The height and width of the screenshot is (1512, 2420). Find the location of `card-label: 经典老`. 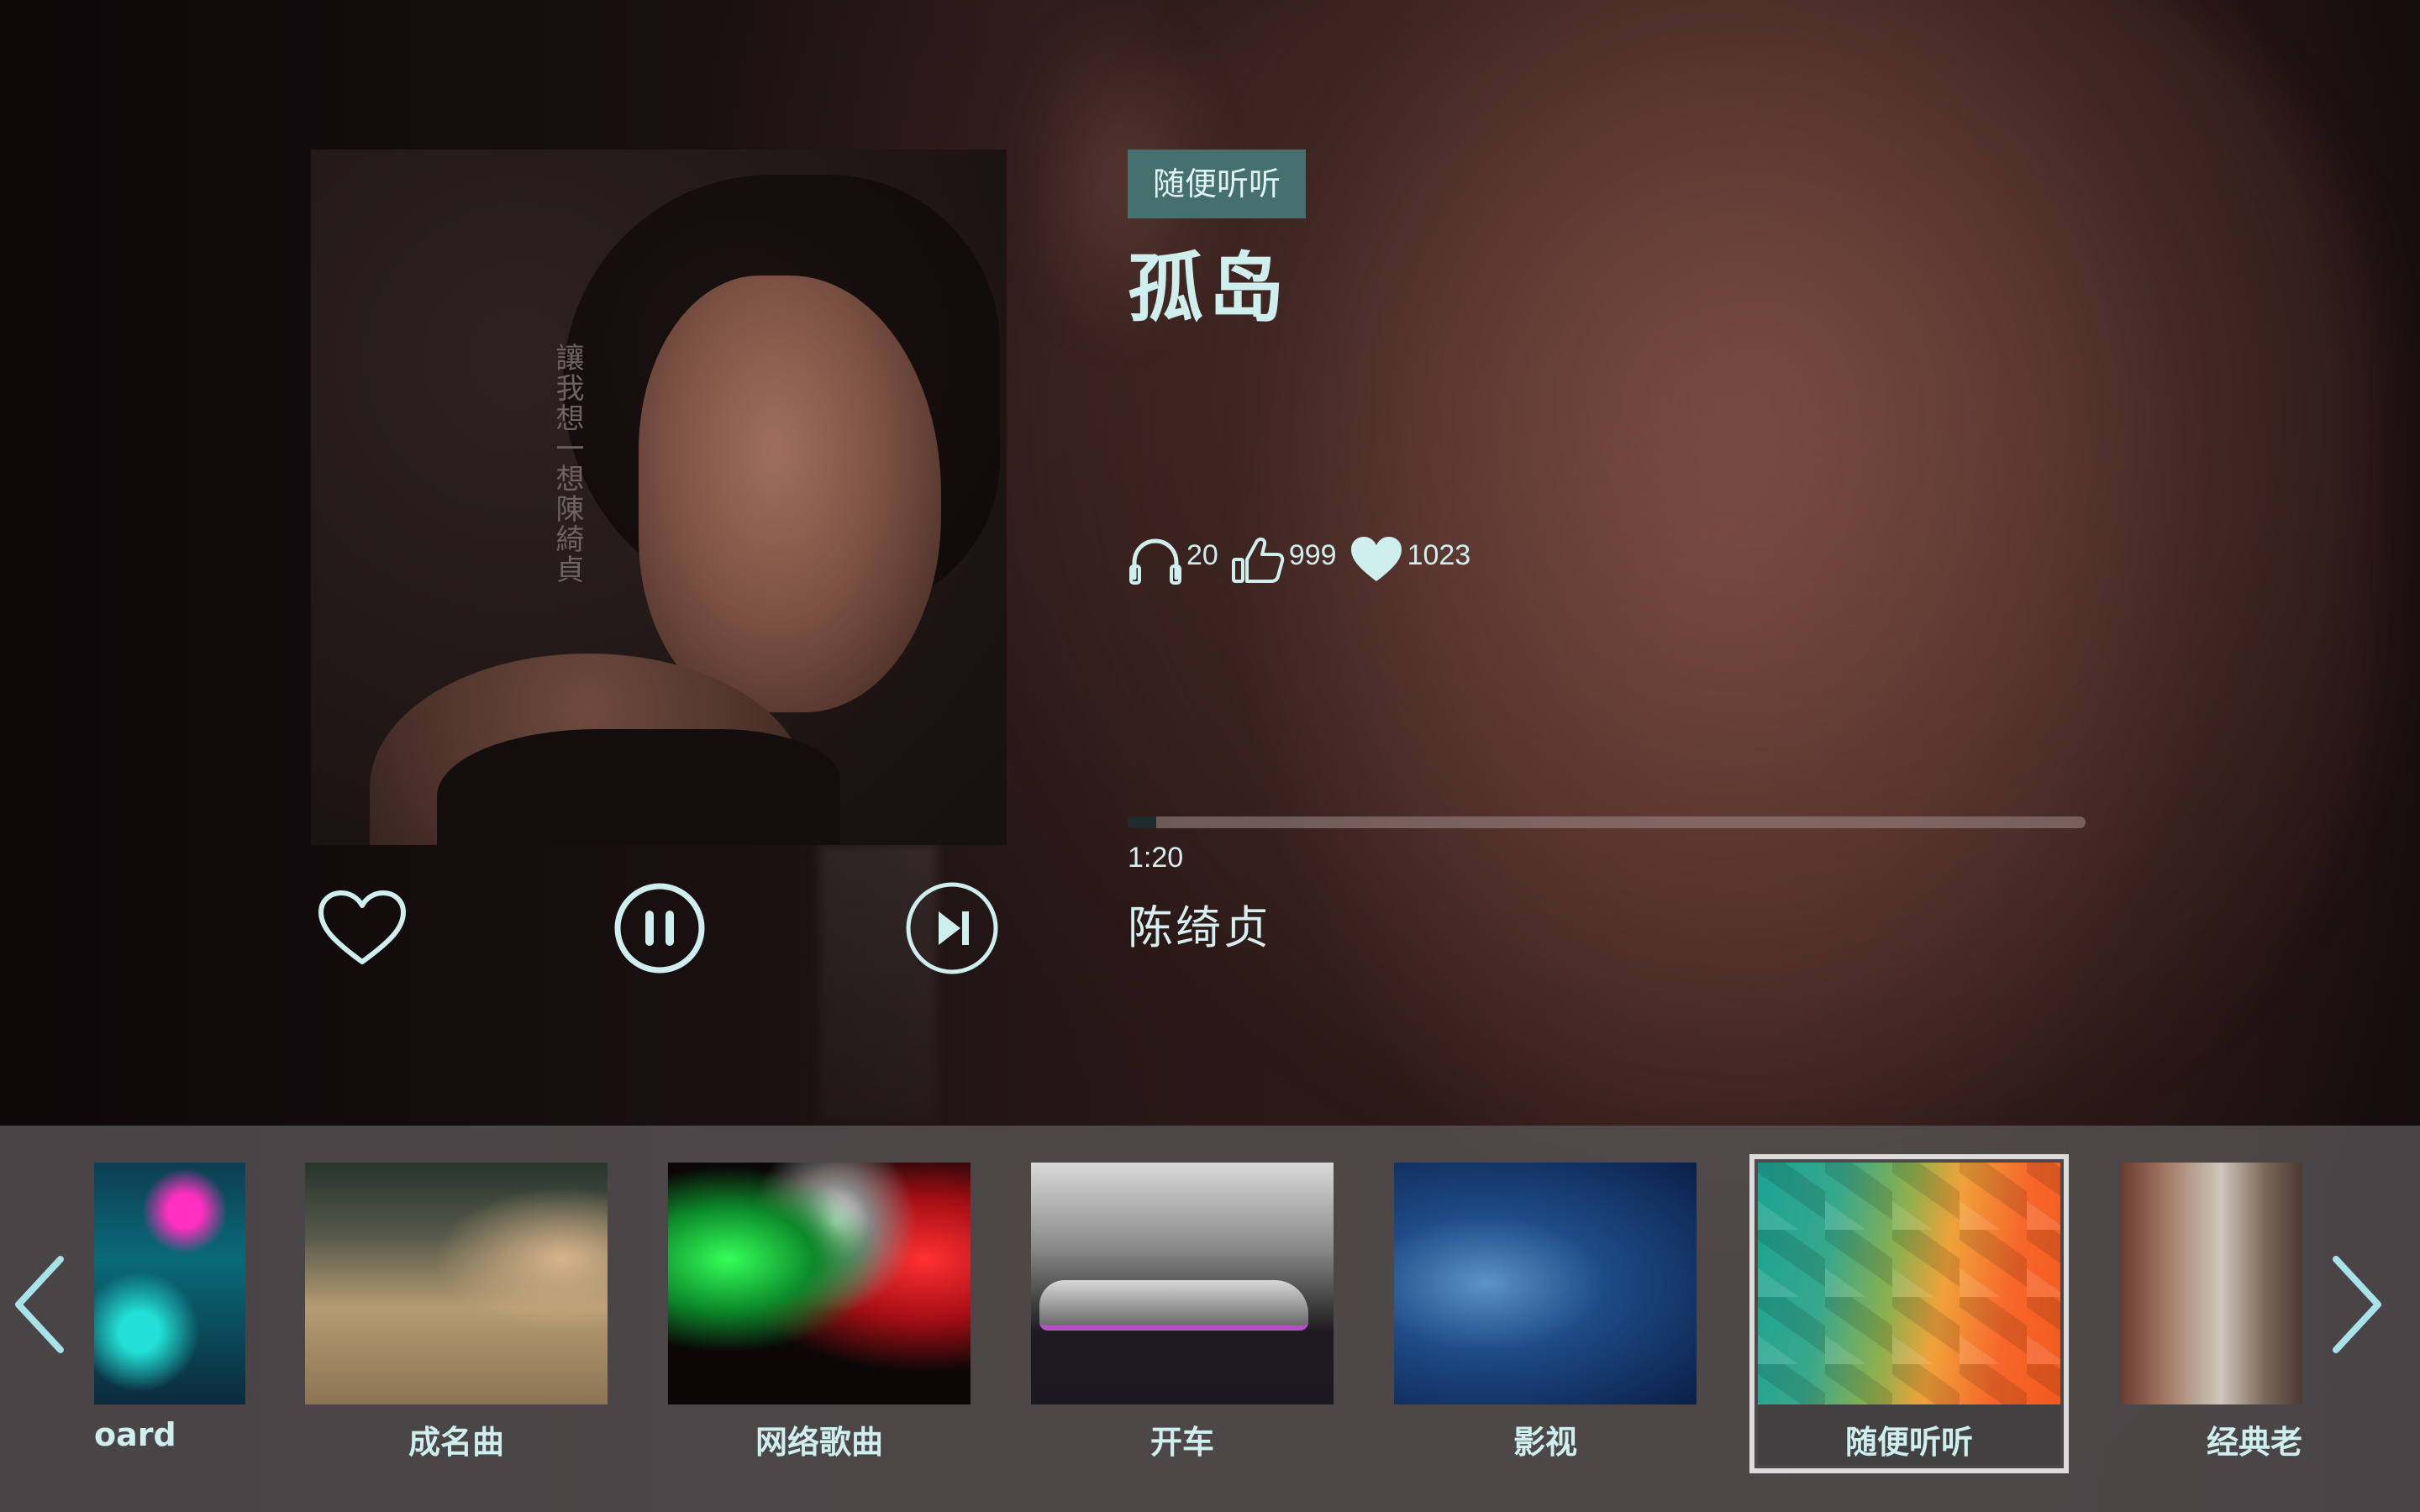

card-label: 经典老 is located at coordinates (2254, 1442).